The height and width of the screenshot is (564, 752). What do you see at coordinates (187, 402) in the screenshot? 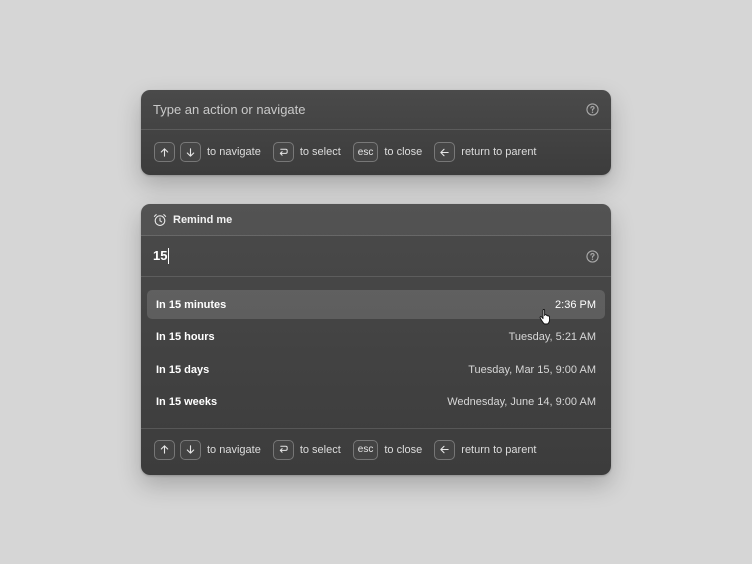
I see `result-label: In 15 weeks` at bounding box center [187, 402].